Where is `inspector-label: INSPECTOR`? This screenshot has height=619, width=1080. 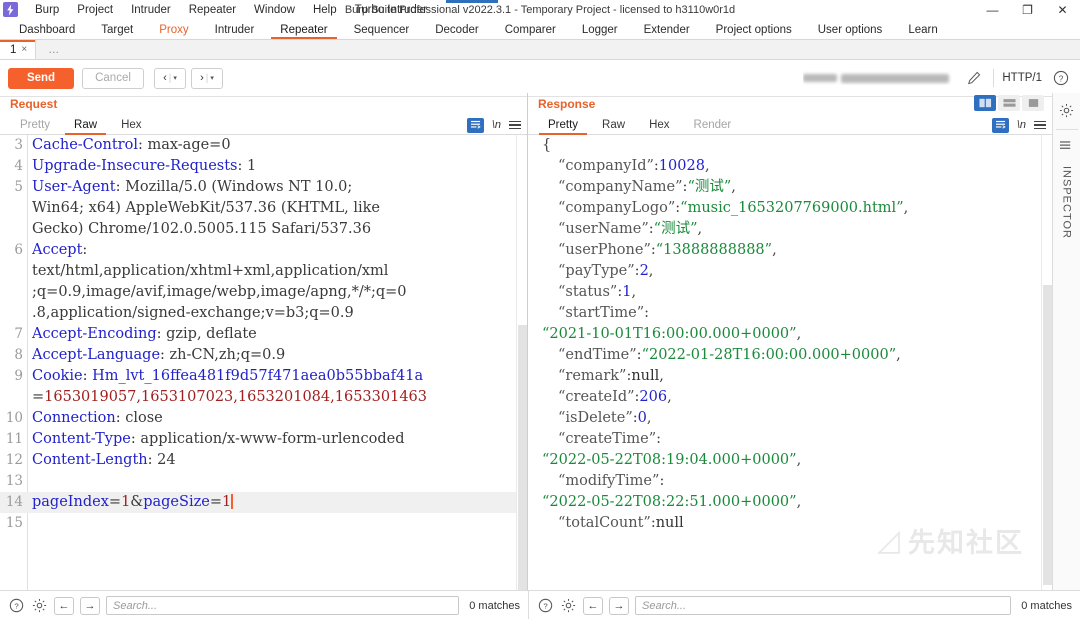
inspector-label: INSPECTOR is located at coordinates (1067, 202).